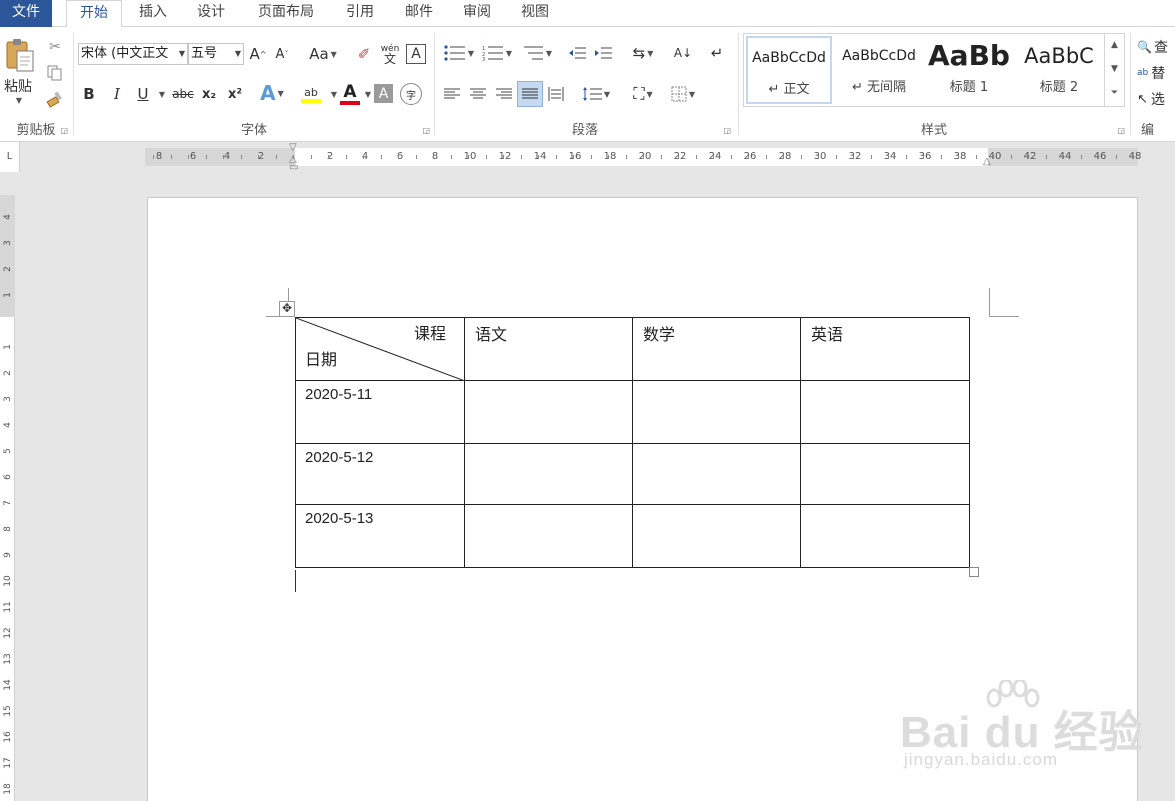  What do you see at coordinates (504, 94) in the screenshot?
I see `align-right-icon` at bounding box center [504, 94].